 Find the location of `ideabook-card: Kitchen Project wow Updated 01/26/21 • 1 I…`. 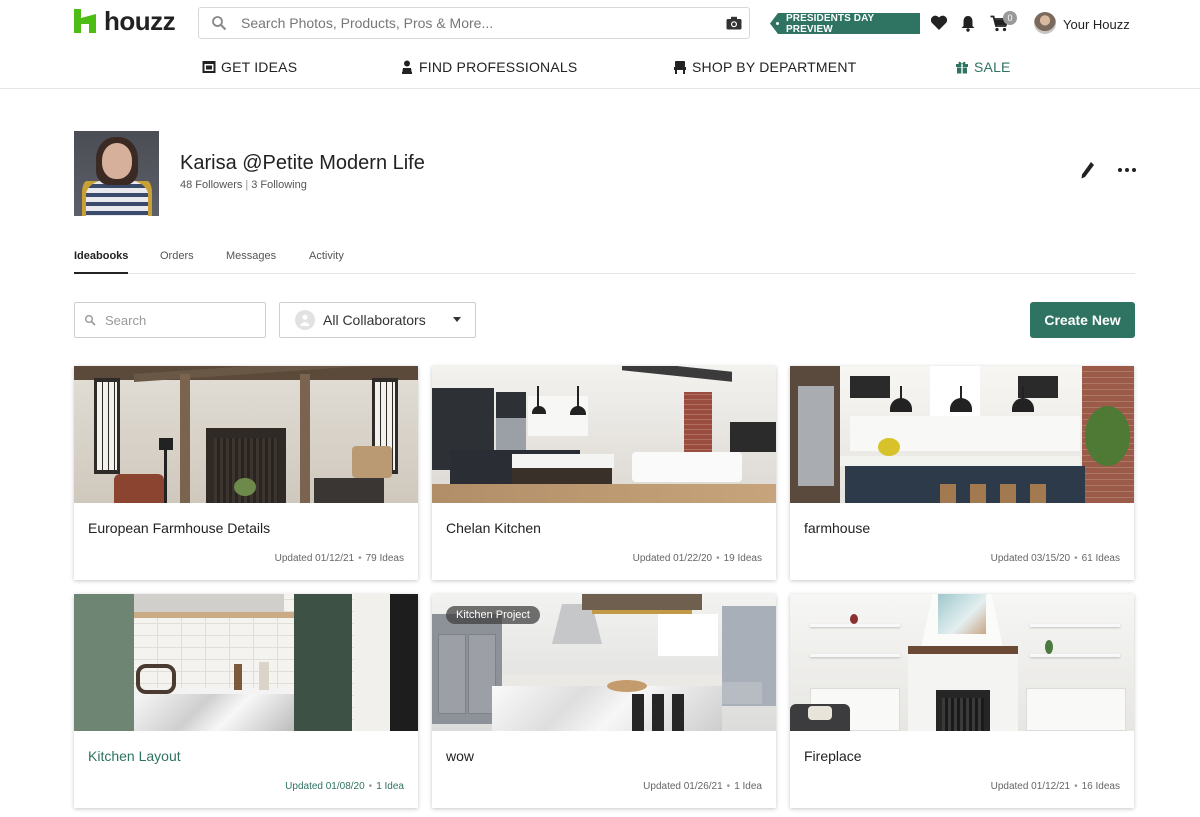

ideabook-card: Kitchen Project wow Updated 01/26/21 • 1 I… is located at coordinates (604, 701).